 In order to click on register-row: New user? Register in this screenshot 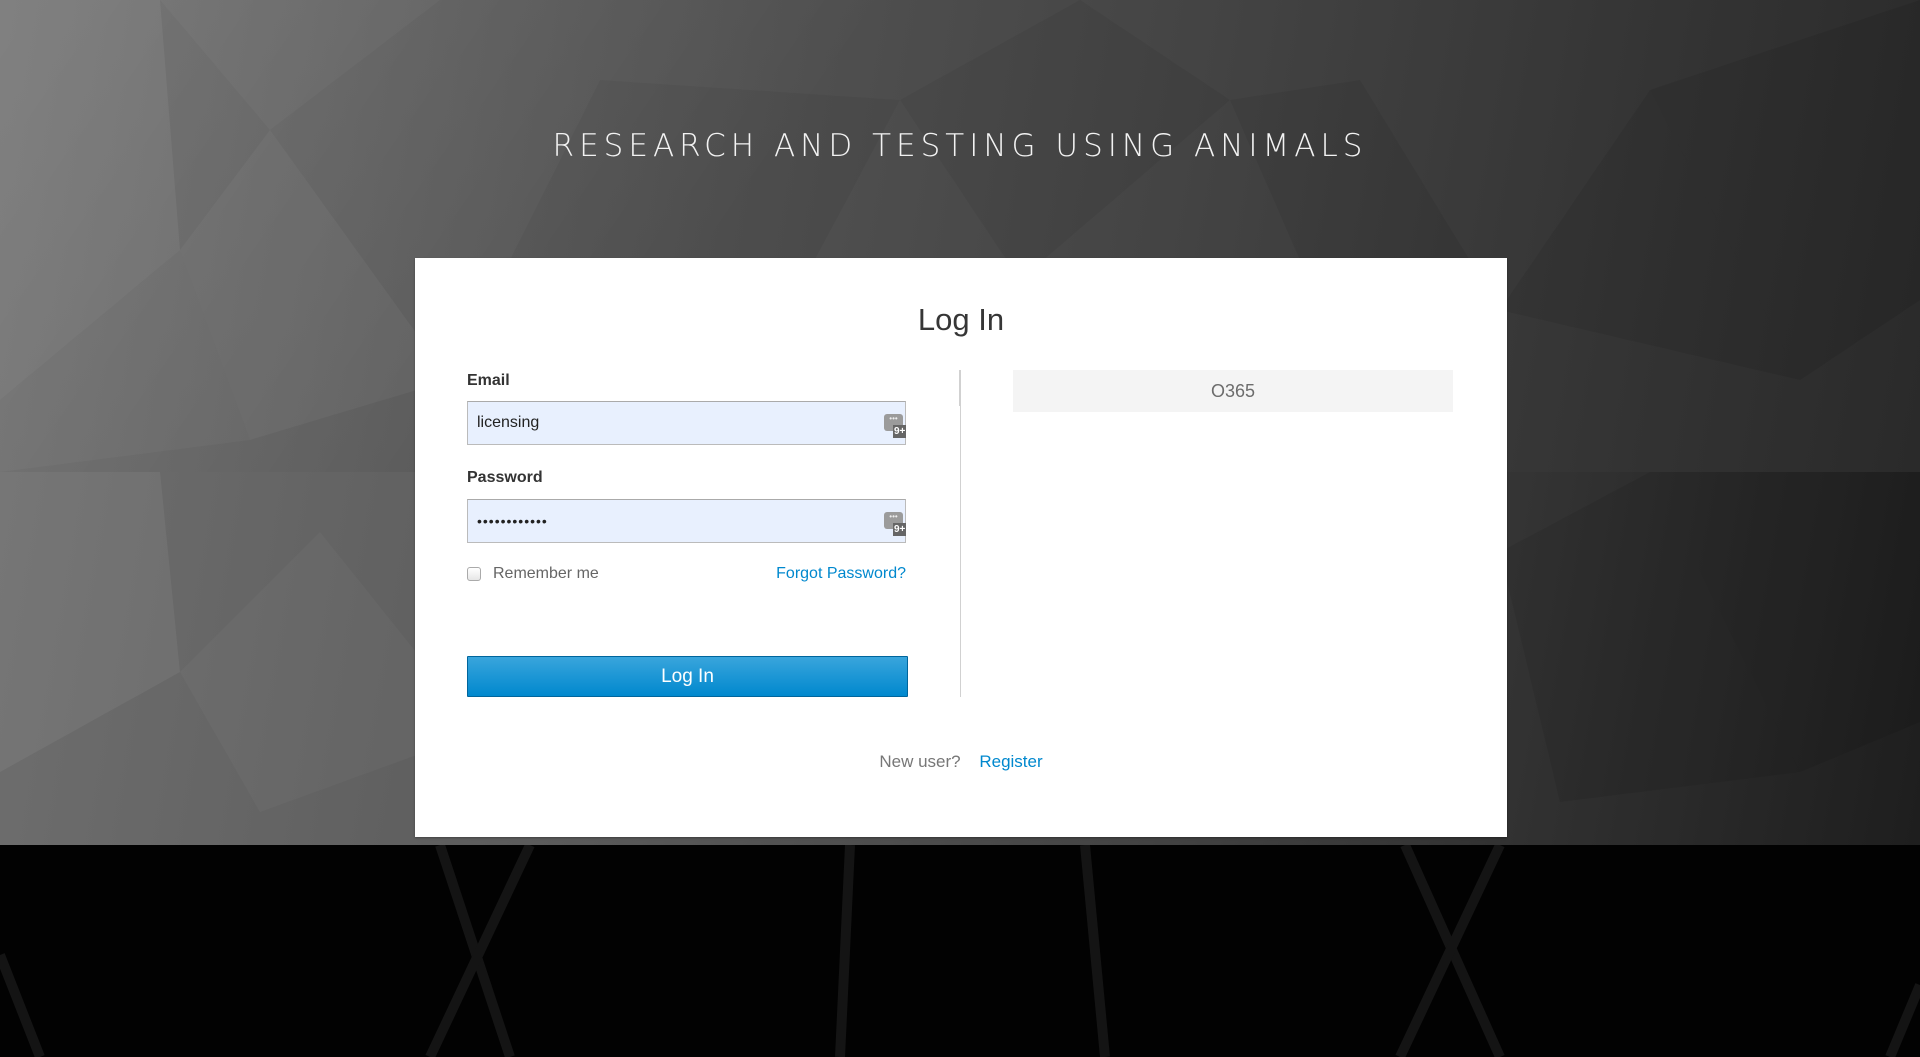, I will do `click(961, 762)`.